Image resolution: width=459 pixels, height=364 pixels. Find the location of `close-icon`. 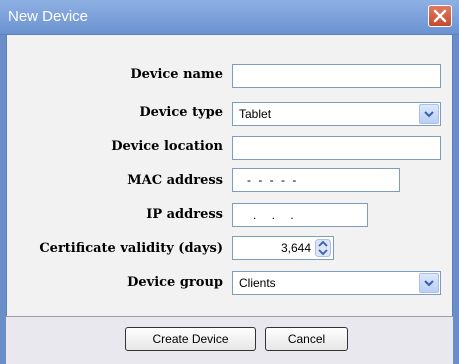

close-icon is located at coordinates (440, 16).